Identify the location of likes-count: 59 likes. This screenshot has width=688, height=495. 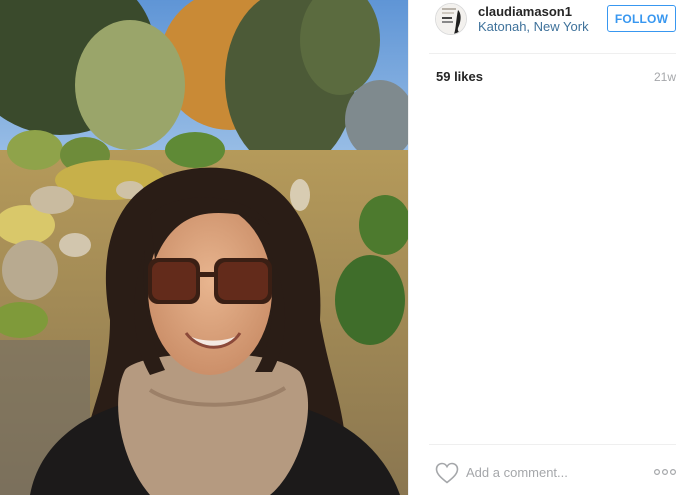
(459, 76).